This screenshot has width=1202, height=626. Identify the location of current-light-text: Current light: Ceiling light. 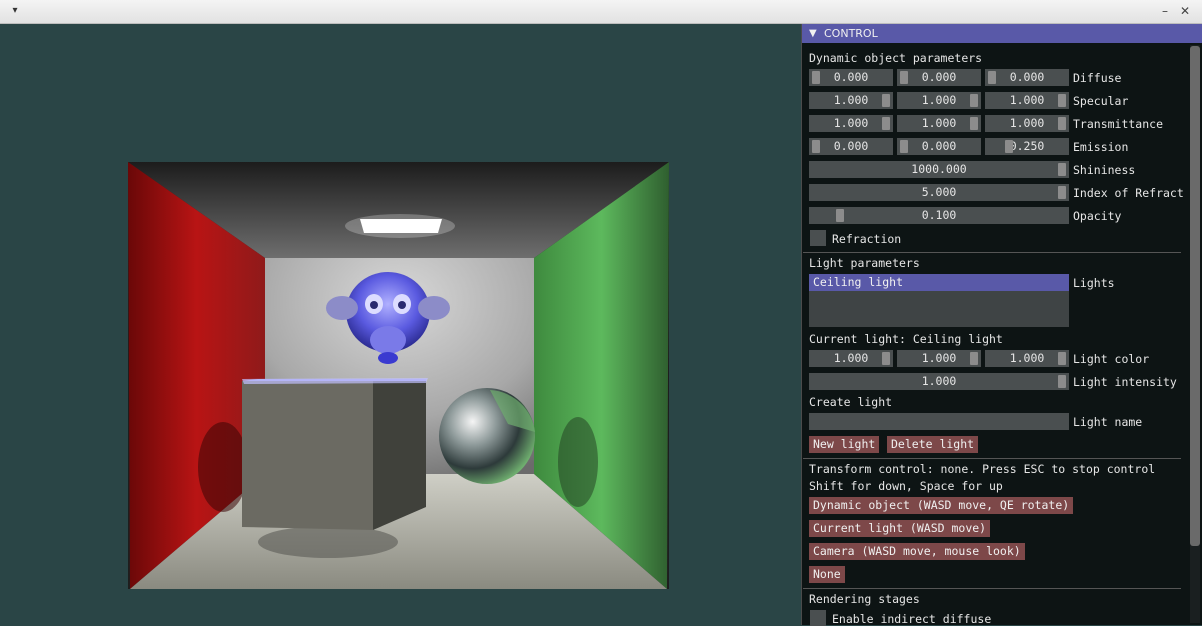
(906, 339).